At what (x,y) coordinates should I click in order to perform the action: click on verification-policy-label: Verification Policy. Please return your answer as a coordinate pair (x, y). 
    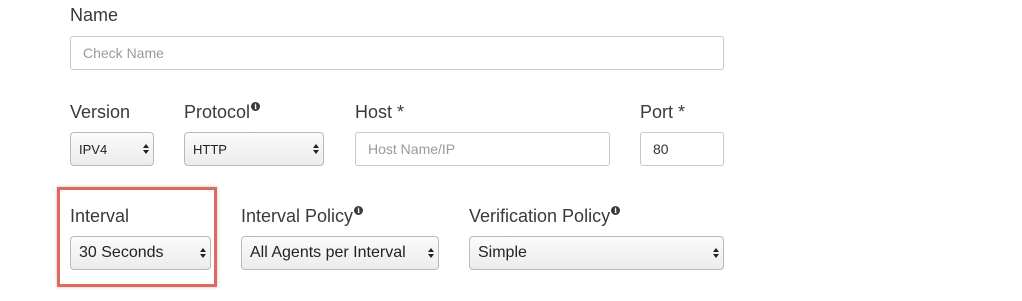
    Looking at the image, I should click on (540, 216).